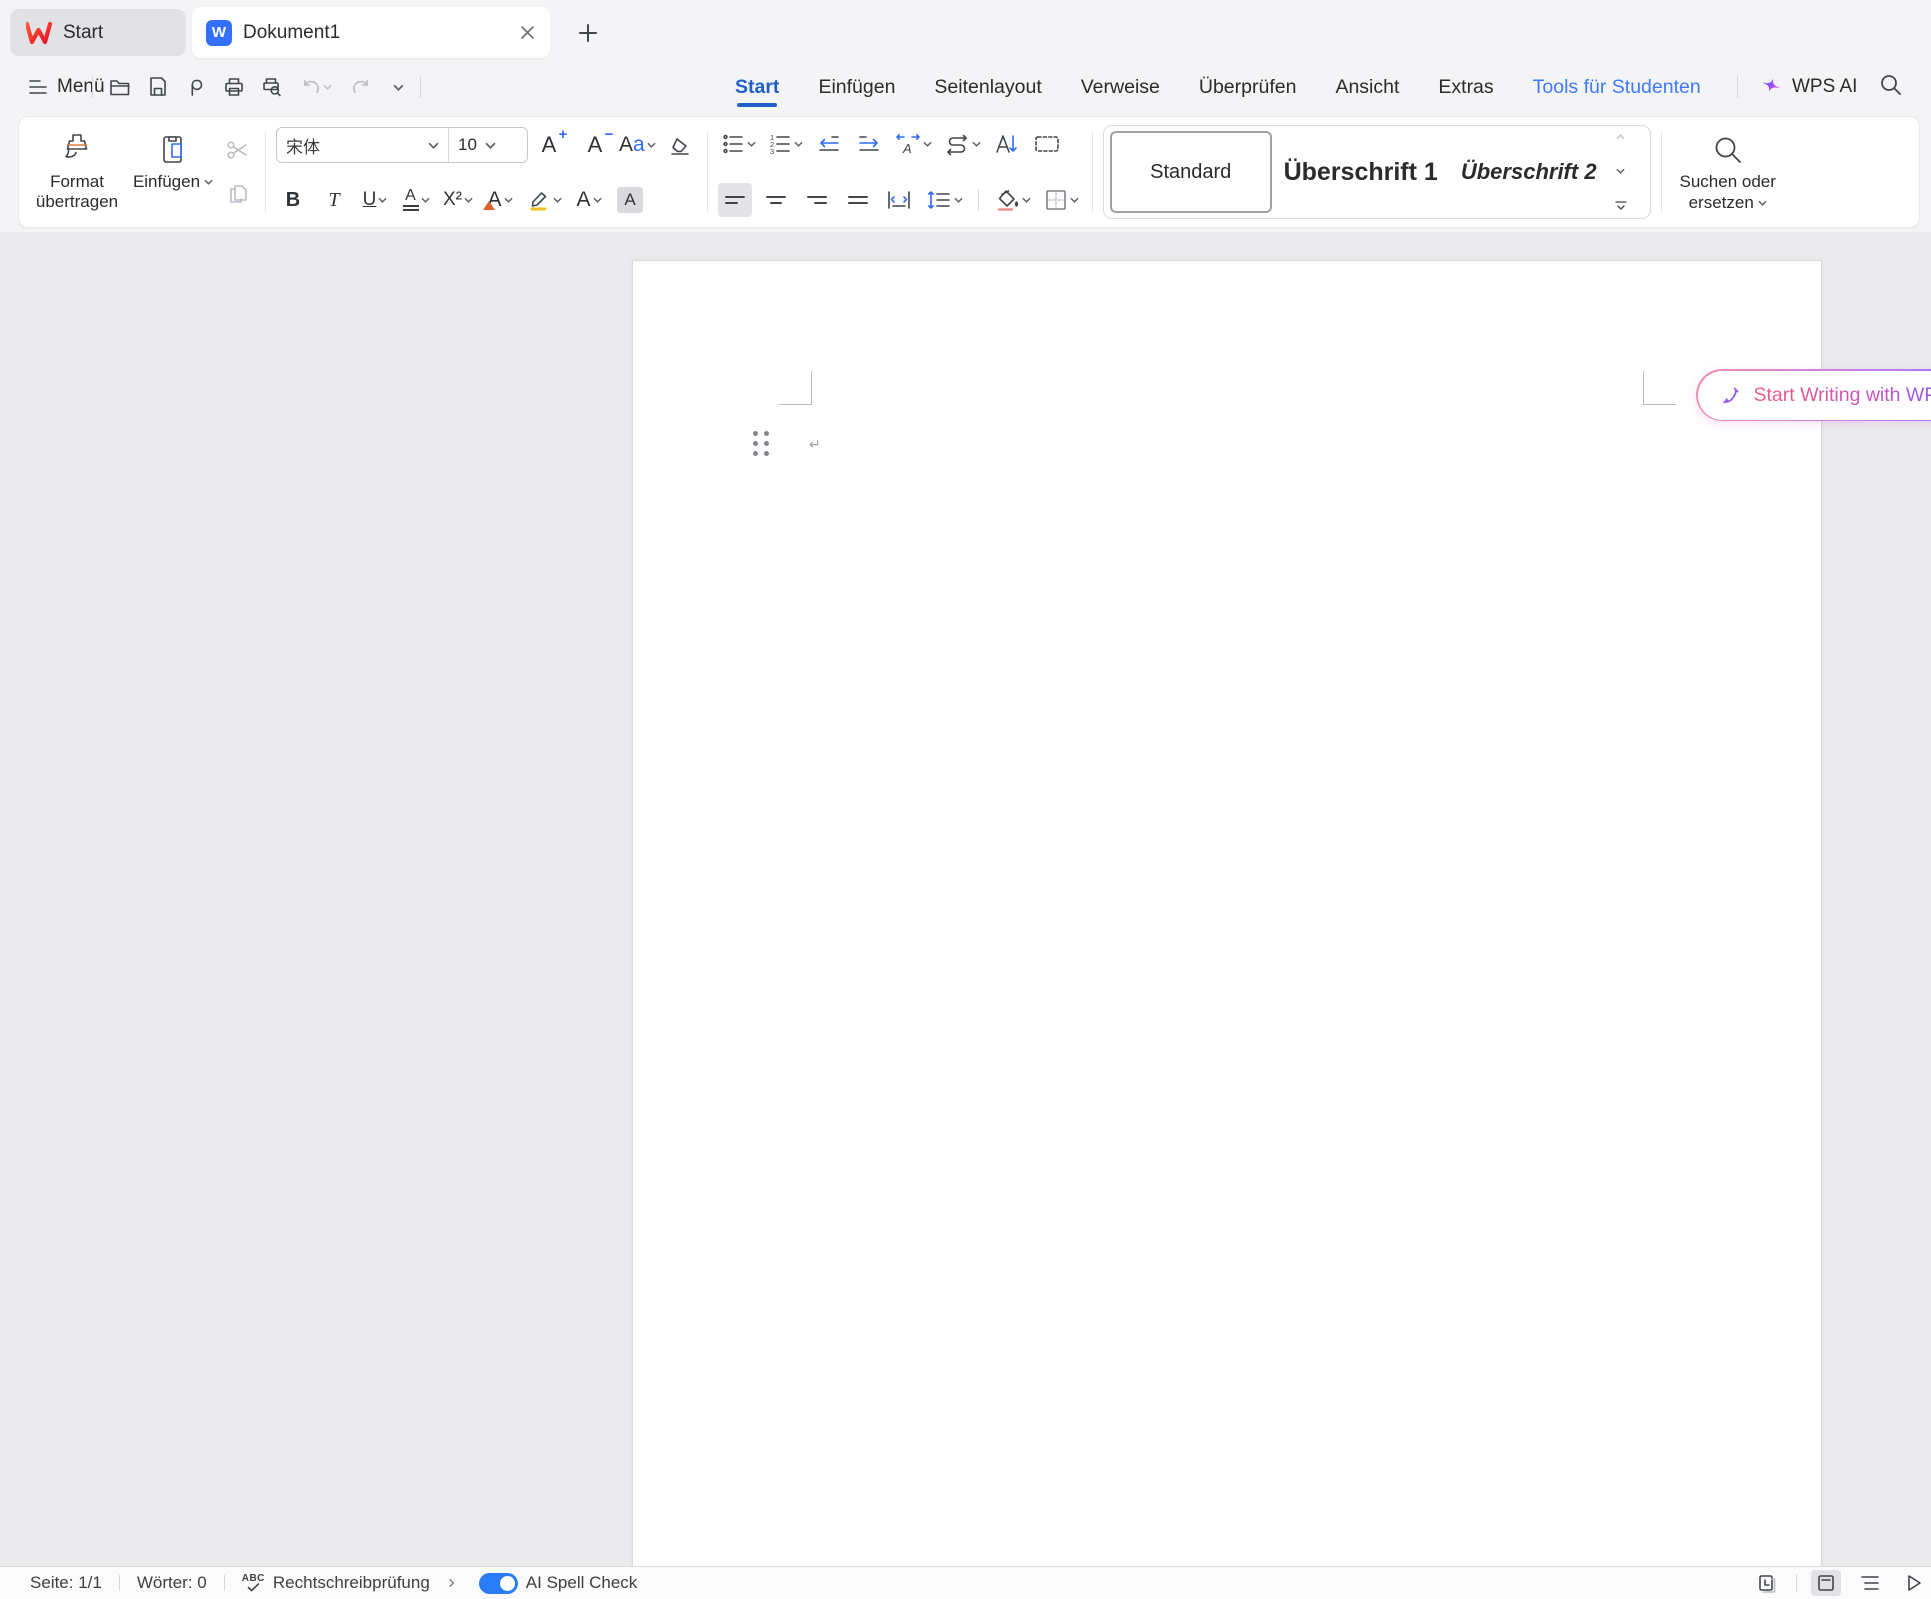 The height and width of the screenshot is (1599, 1931). I want to click on task-window-button, so click(1767, 1583).